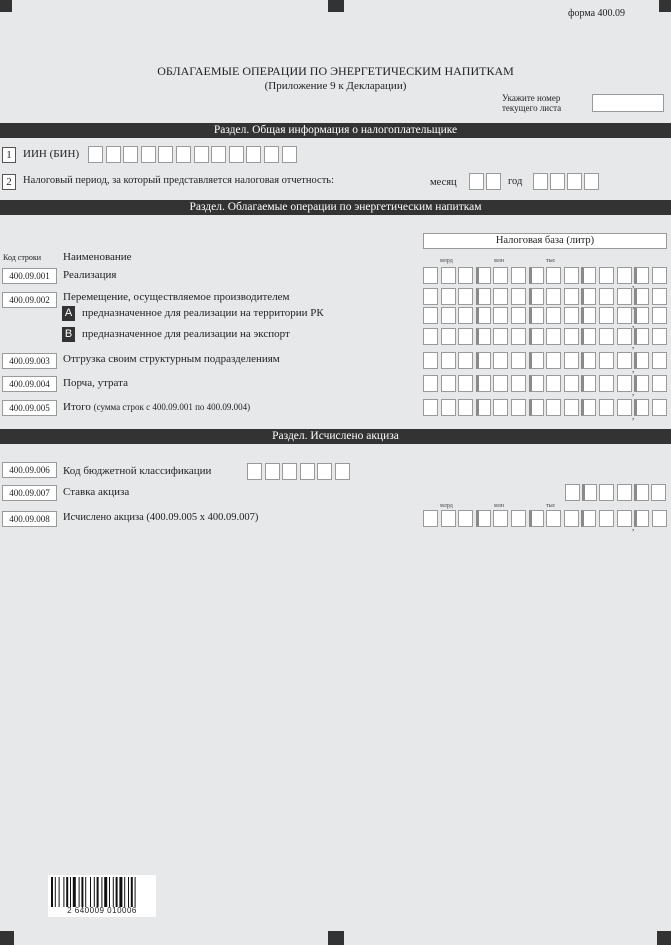 The height and width of the screenshot is (945, 671). What do you see at coordinates (628, 103) in the screenshot?
I see `sheet-number-input` at bounding box center [628, 103].